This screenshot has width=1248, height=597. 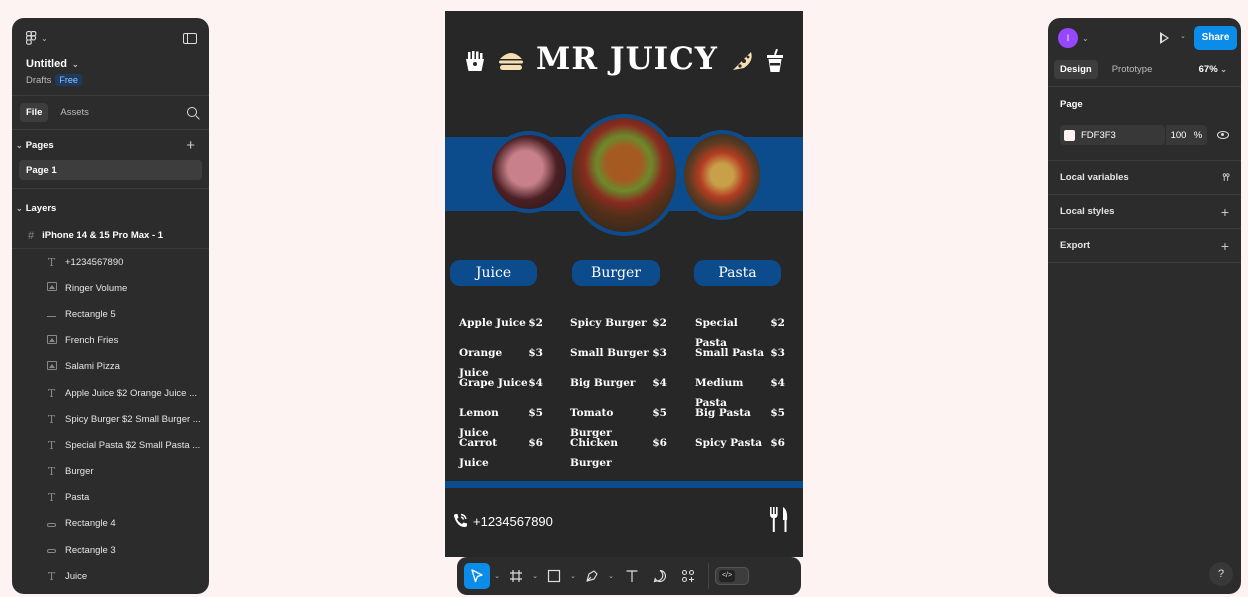 I want to click on move-tool-button, so click(x=477, y=576).